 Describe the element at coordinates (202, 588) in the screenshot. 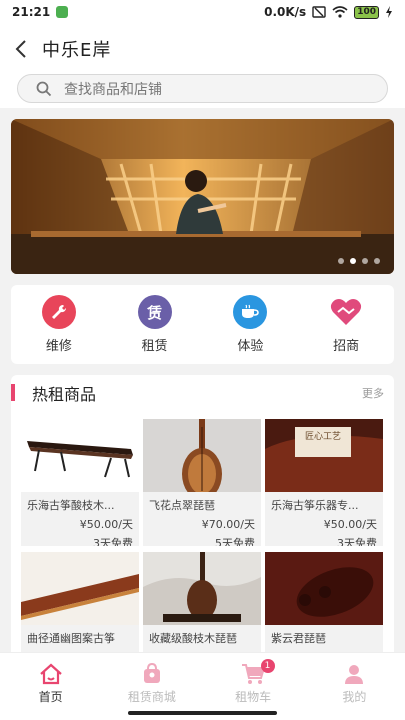

I see `pipa-collection-image` at that location.